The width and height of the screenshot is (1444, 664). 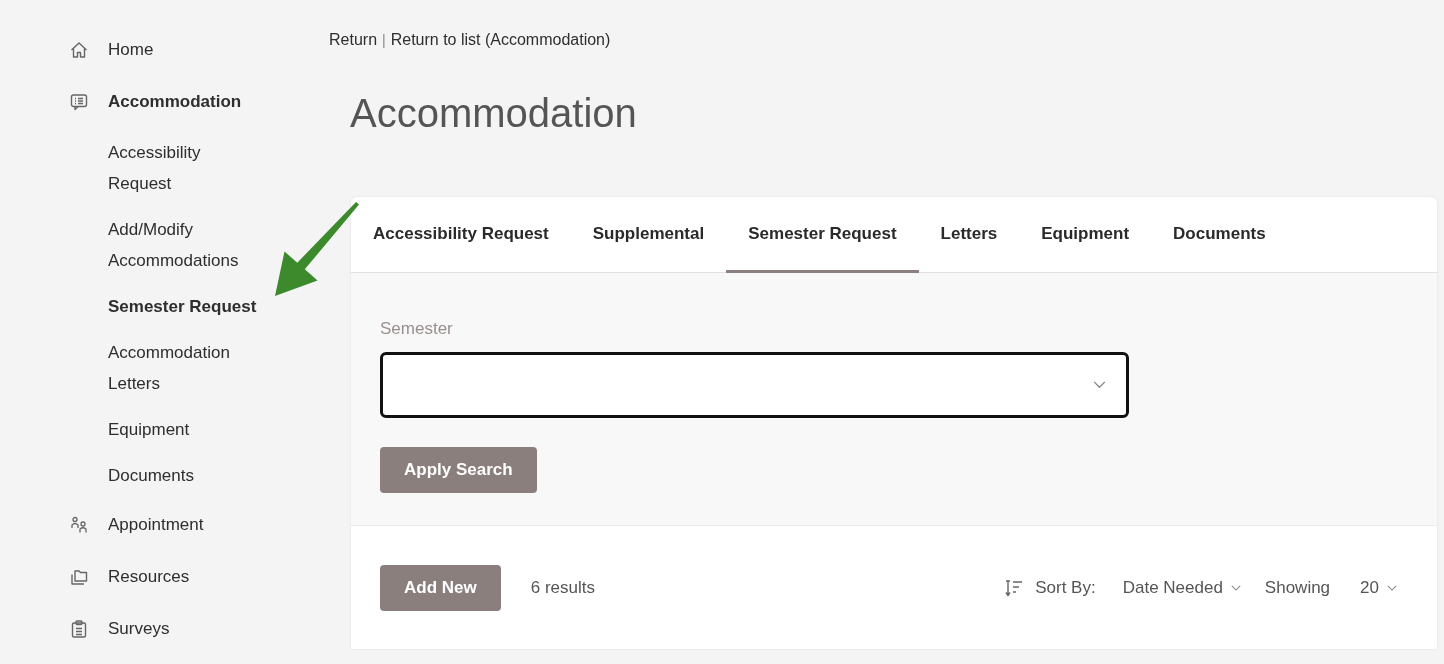 What do you see at coordinates (754, 385) in the screenshot?
I see `semester-select` at bounding box center [754, 385].